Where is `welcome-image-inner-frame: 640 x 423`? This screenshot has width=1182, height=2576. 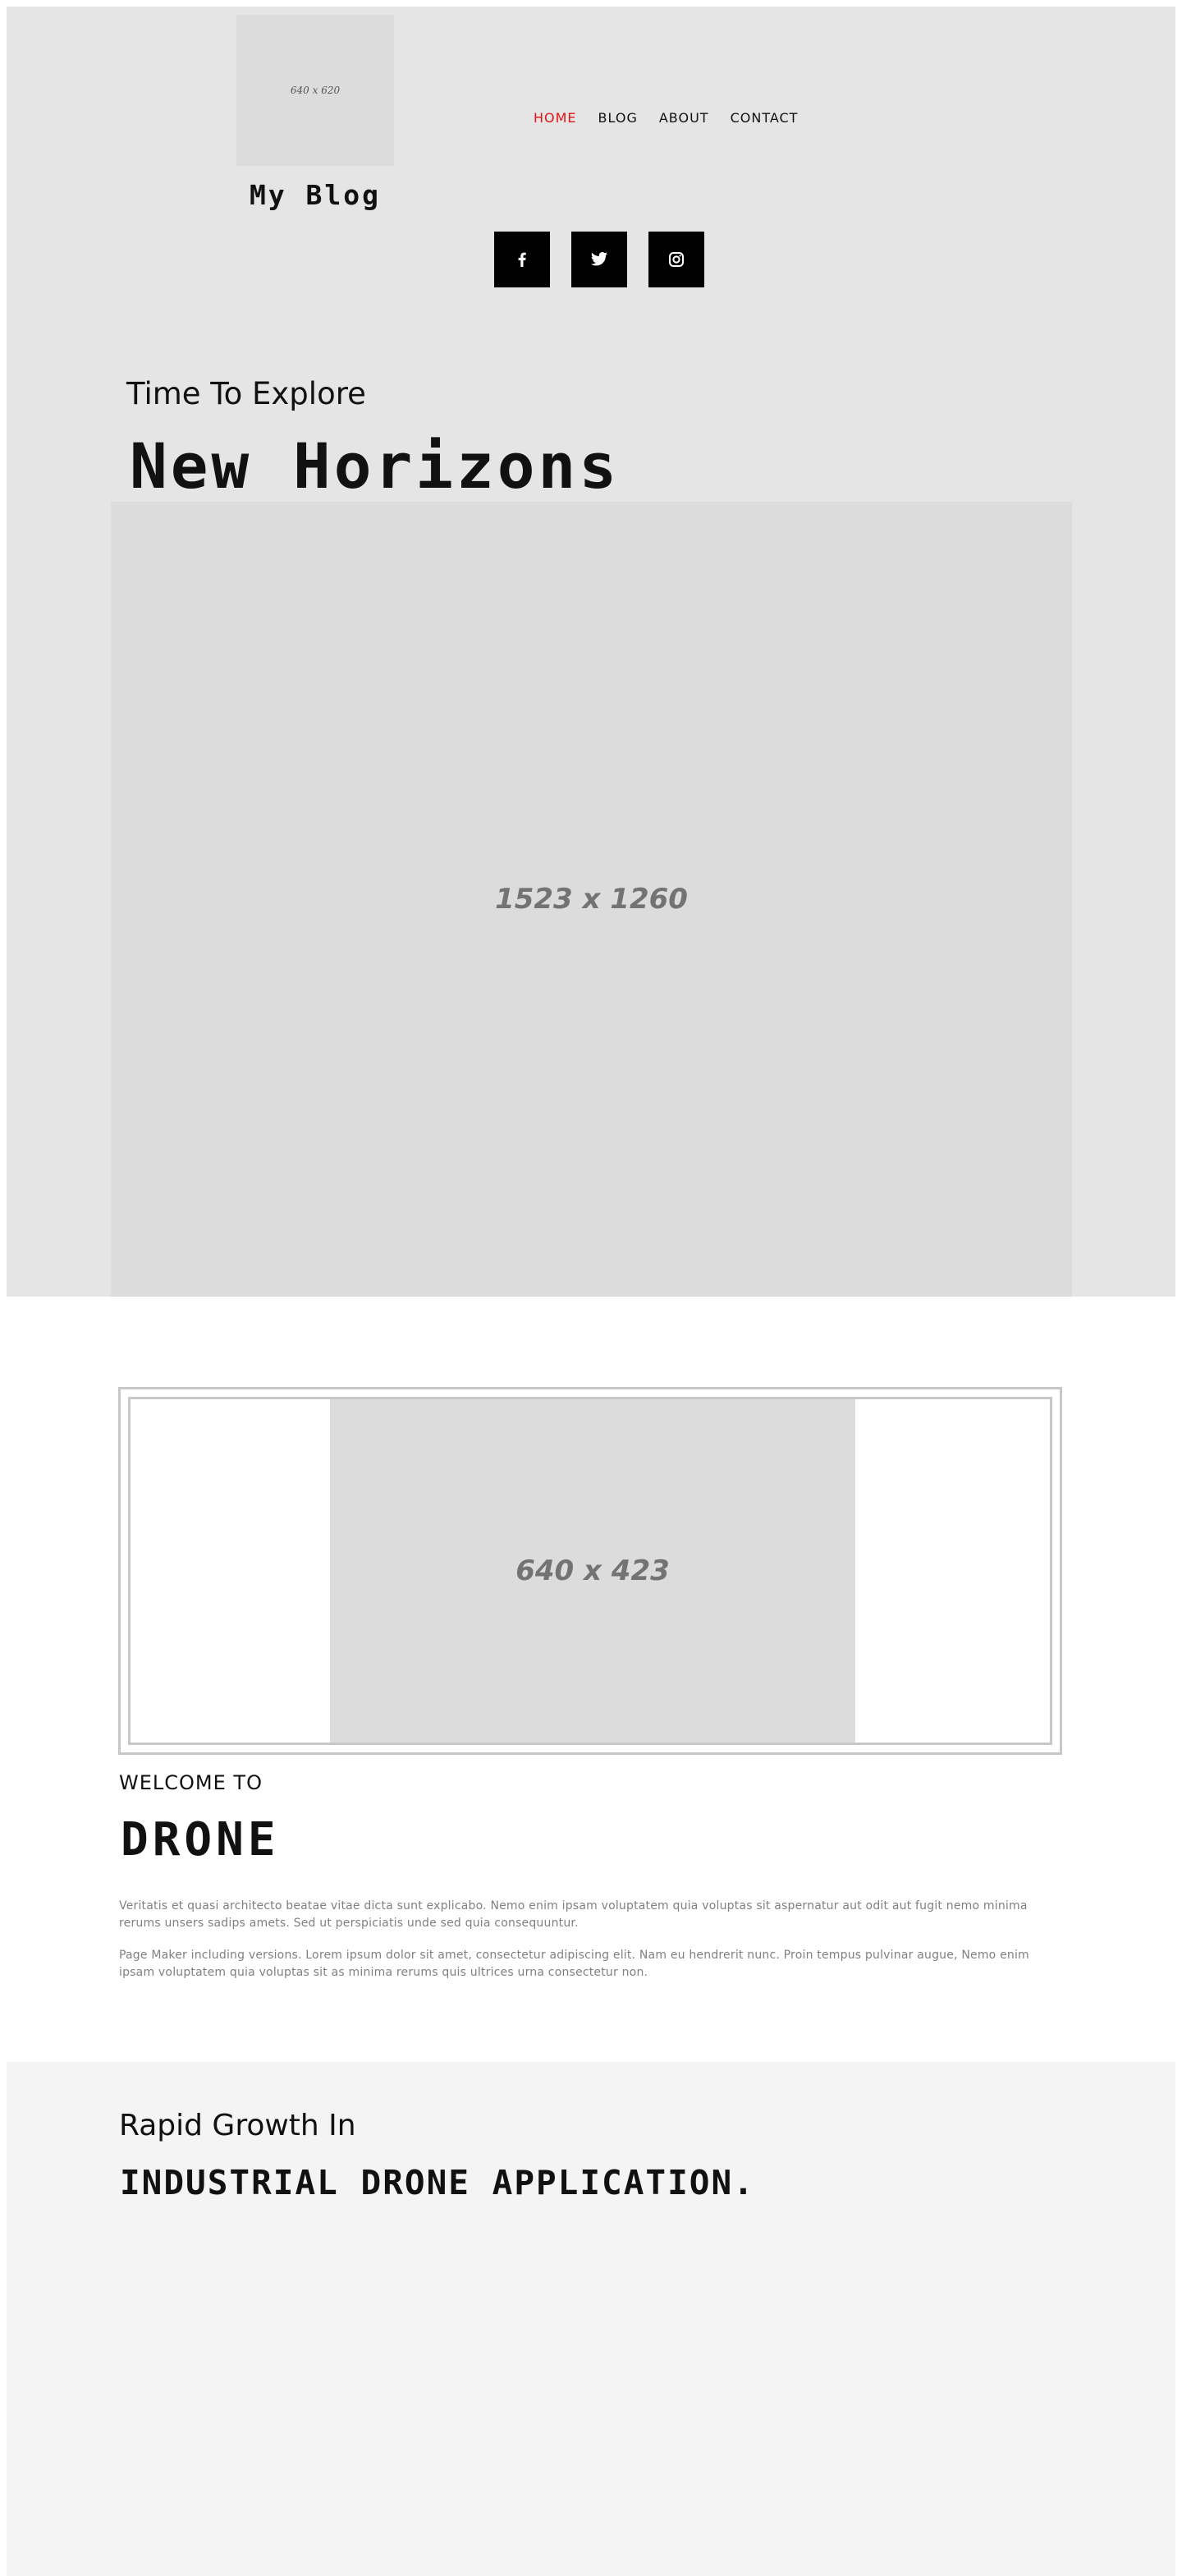 welcome-image-inner-frame: 640 x 423 is located at coordinates (590, 1571).